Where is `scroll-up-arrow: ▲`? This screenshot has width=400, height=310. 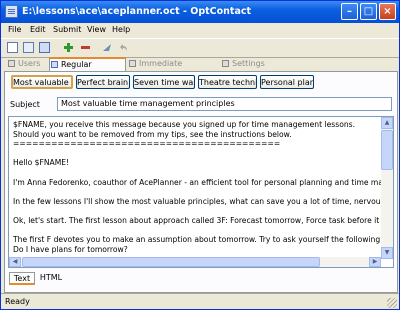 scroll-up-arrow: ▲ is located at coordinates (387, 123).